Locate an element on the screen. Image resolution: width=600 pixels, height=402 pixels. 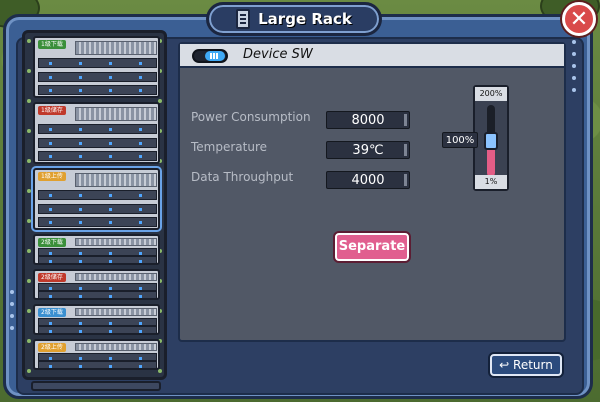
rack-unit-tag: 1级下载 is located at coordinates (52, 44).